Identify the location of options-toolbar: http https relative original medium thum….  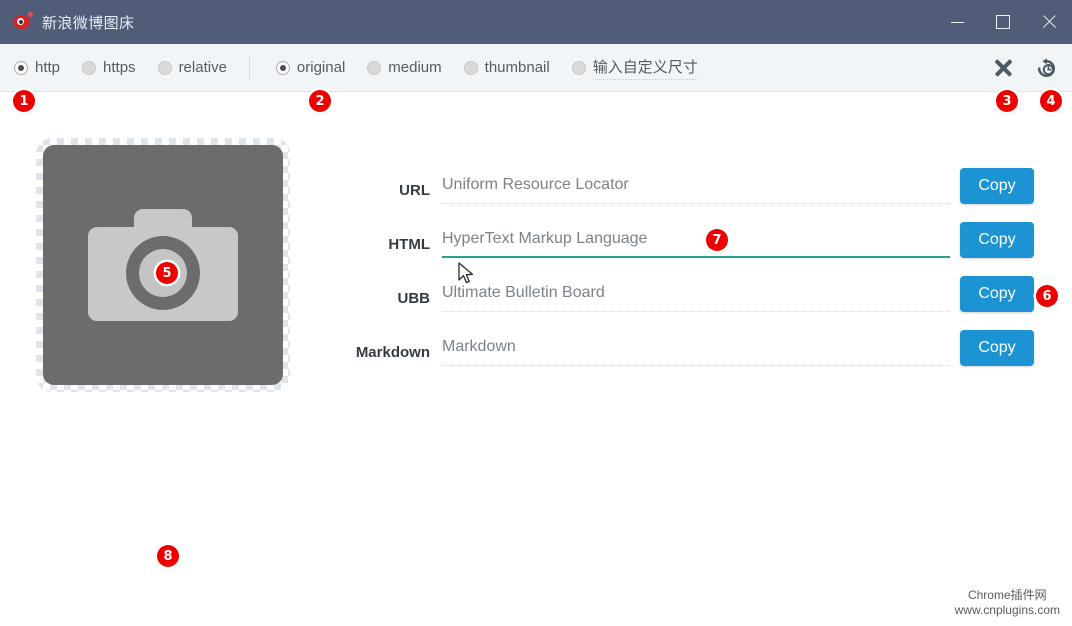
(536, 68).